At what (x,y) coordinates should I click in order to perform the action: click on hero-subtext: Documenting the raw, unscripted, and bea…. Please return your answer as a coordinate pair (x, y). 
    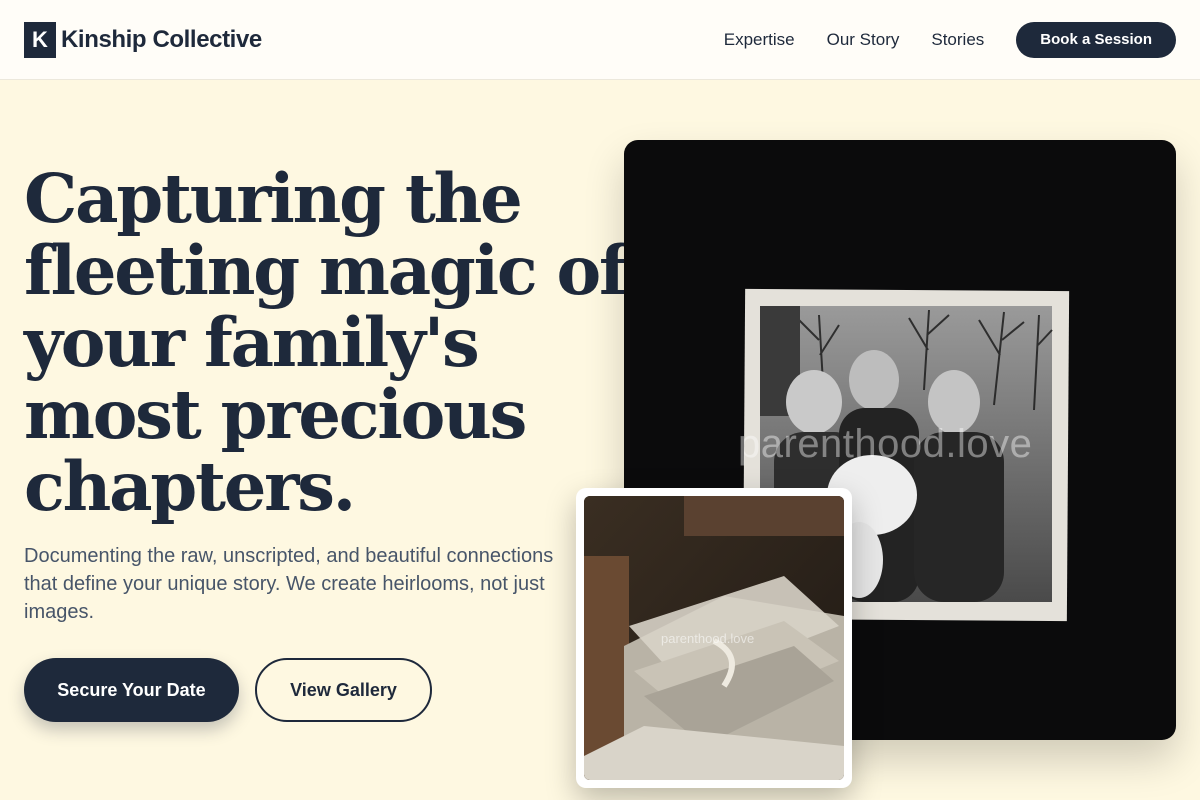
    Looking at the image, I should click on (289, 584).